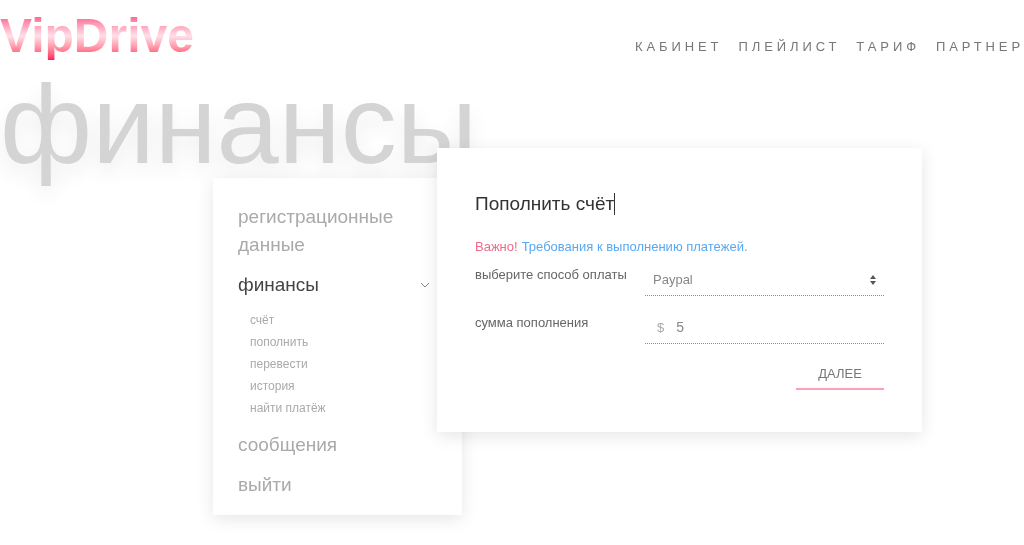 This screenshot has height=545, width=1024. I want to click on sidebar-item: финансы, so click(278, 285).